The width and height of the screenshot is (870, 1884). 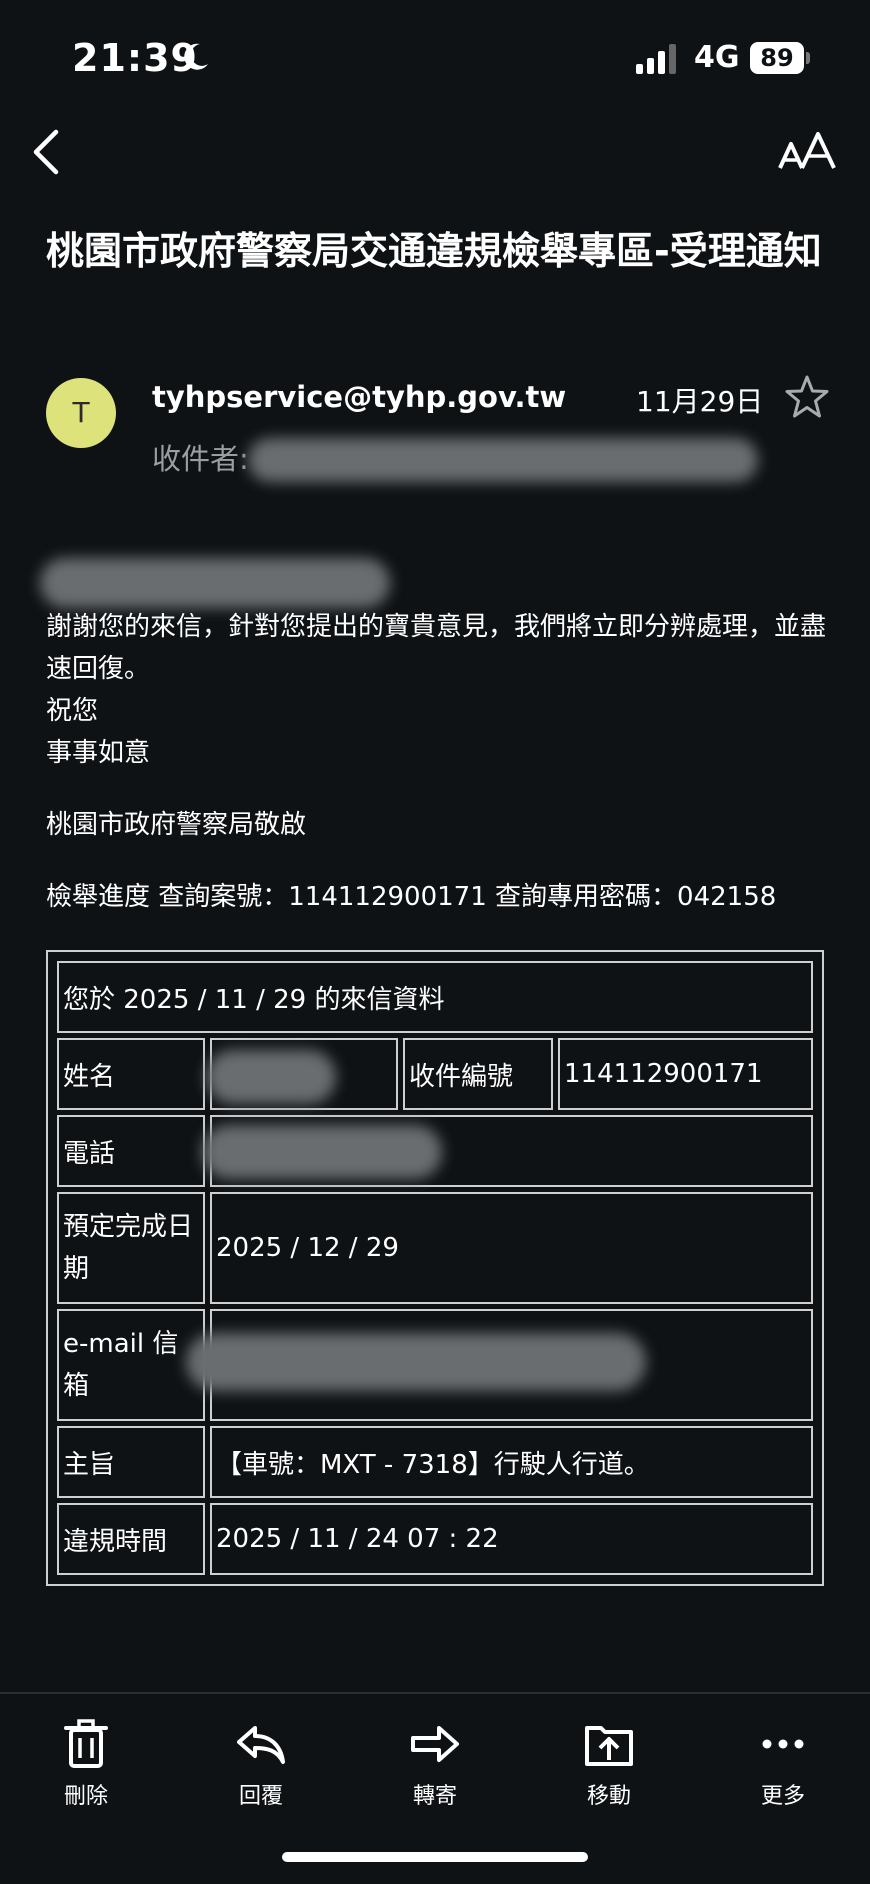 I want to click on email-value, so click(x=499, y=1365).